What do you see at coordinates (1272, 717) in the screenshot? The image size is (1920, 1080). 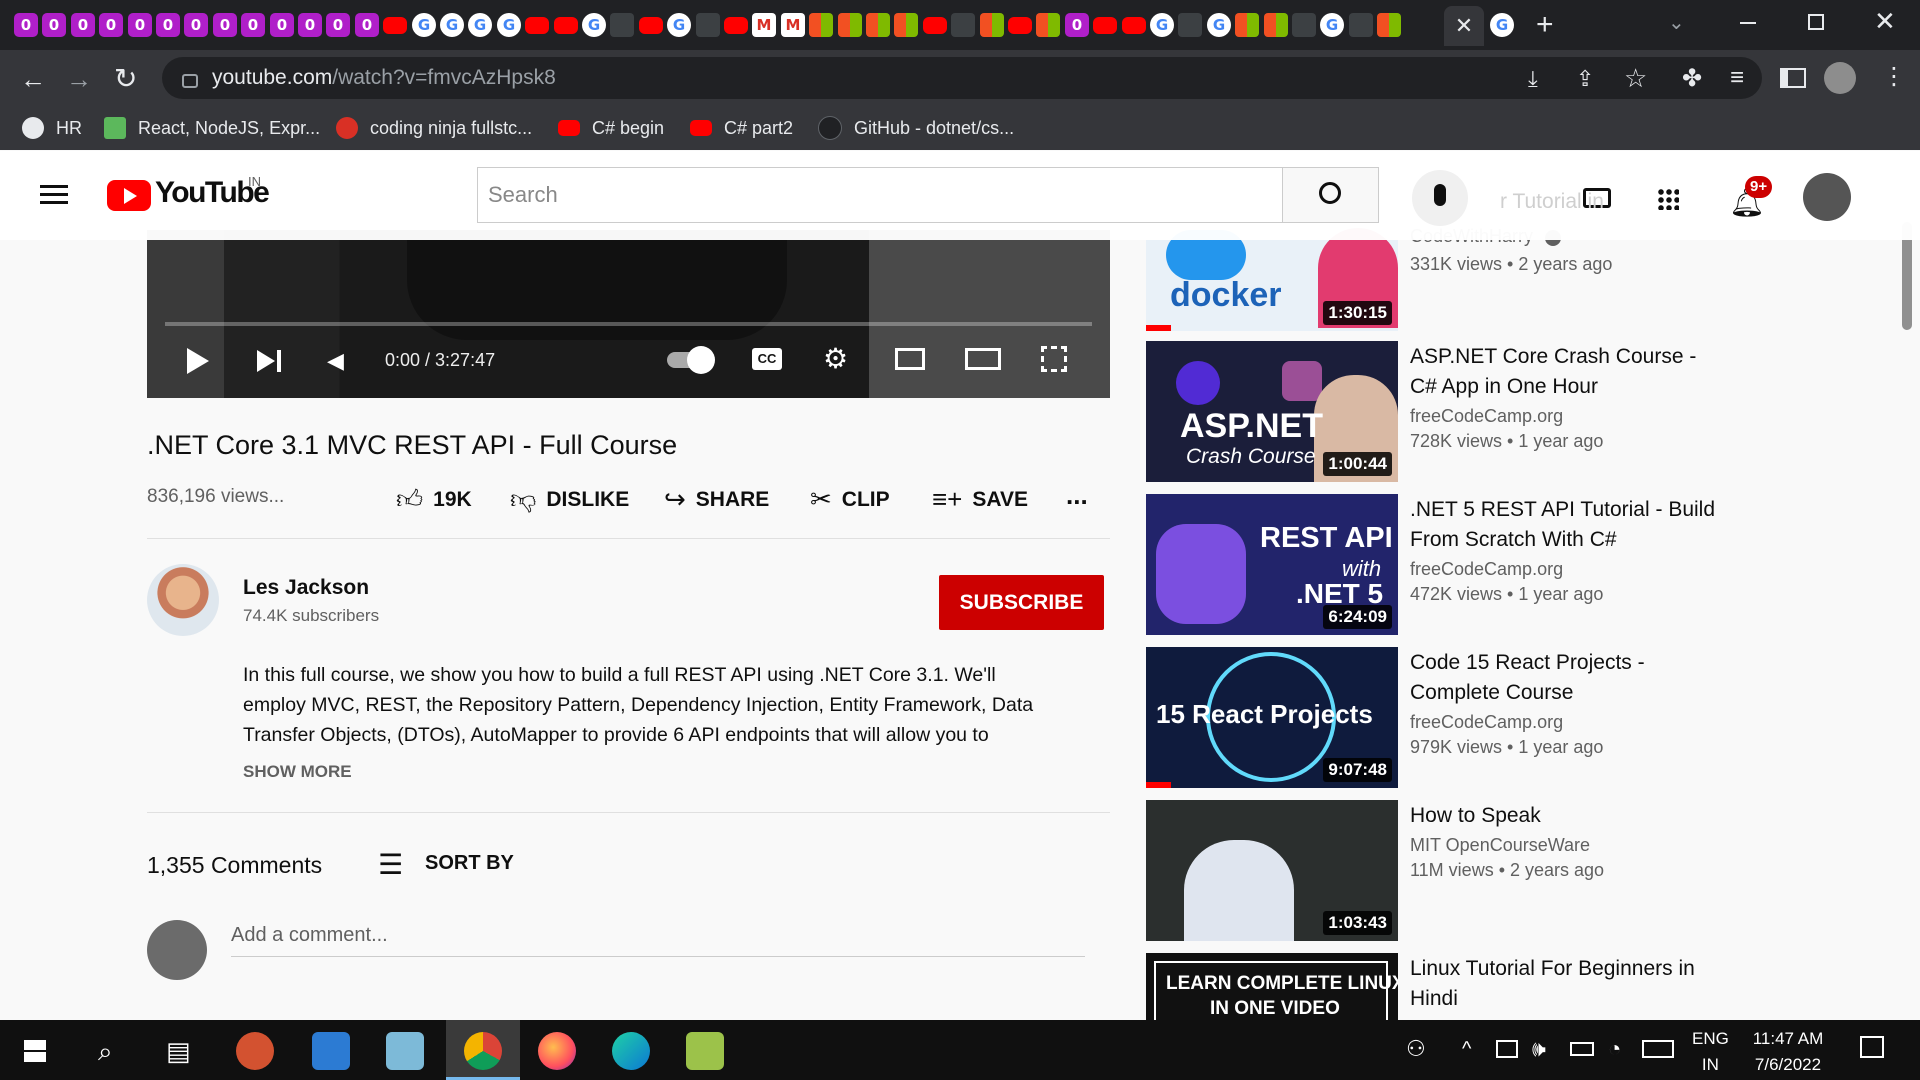 I see `sidebar-thumbnail-react: 15 React Projects 9:07:48` at bounding box center [1272, 717].